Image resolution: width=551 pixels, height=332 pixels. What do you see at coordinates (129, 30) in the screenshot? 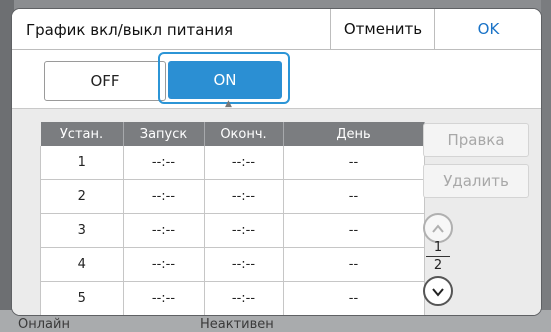
I see `dialog-title: График вкл/выкл питания` at bounding box center [129, 30].